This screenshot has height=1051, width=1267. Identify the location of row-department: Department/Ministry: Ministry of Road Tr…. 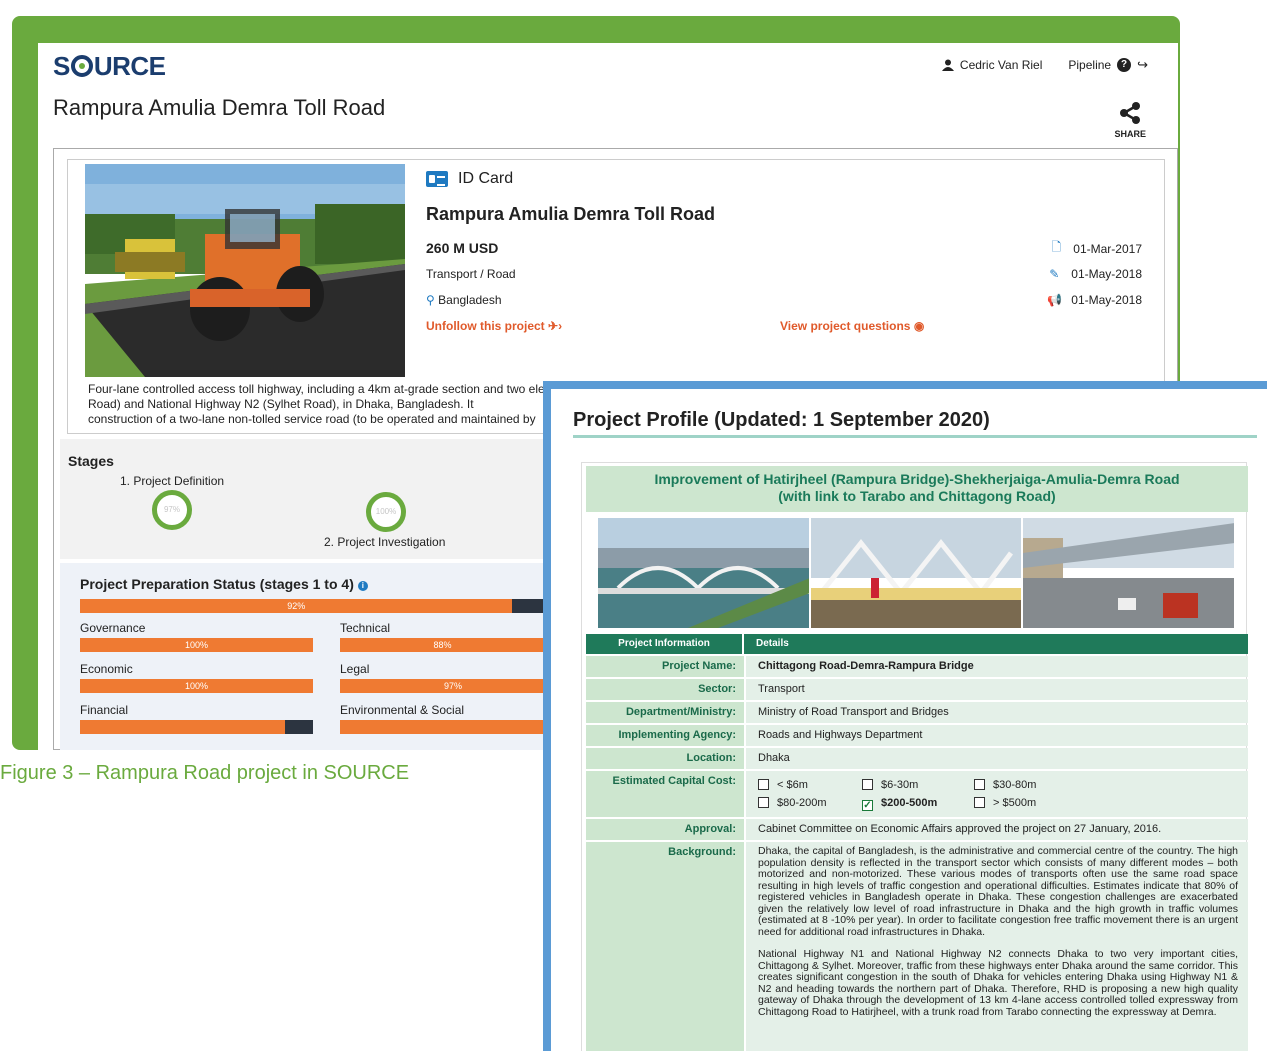
(917, 712).